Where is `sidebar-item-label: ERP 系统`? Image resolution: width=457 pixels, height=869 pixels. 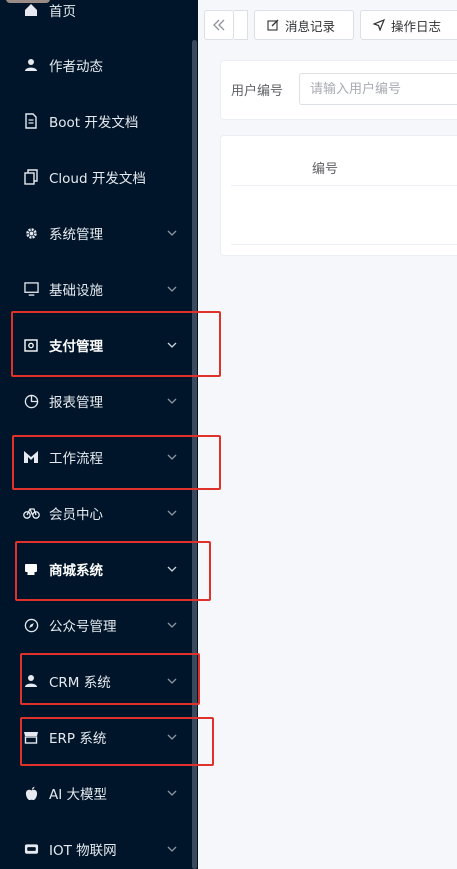 sidebar-item-label: ERP 系统 is located at coordinates (78, 739).